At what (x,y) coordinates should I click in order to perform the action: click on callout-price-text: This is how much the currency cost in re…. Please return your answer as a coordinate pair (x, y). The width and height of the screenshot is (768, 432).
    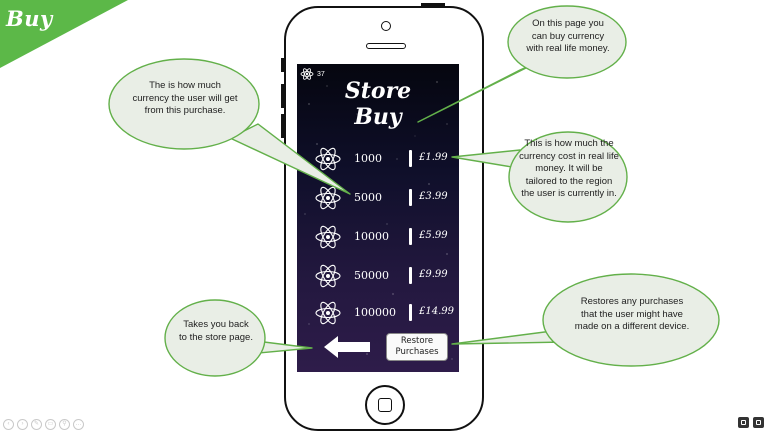
    Looking at the image, I should click on (569, 168).